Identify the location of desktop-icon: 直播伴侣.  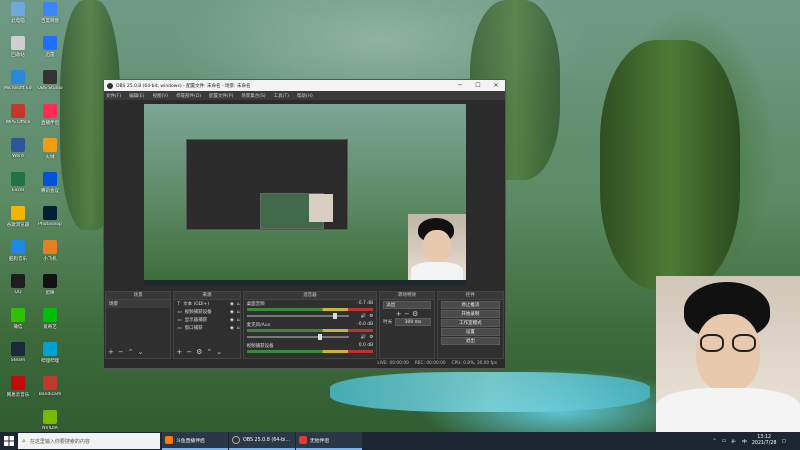
(50, 120).